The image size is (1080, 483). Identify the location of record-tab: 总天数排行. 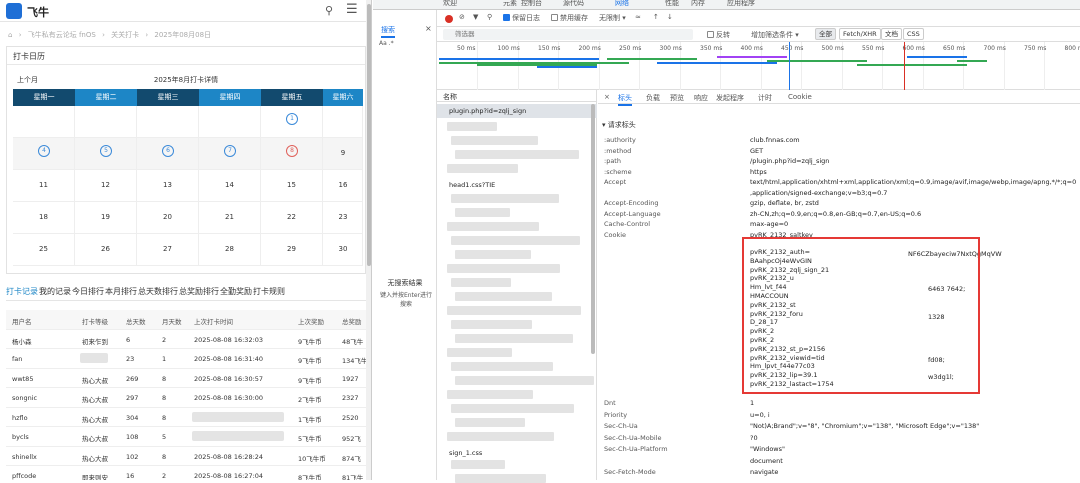
(158, 291).